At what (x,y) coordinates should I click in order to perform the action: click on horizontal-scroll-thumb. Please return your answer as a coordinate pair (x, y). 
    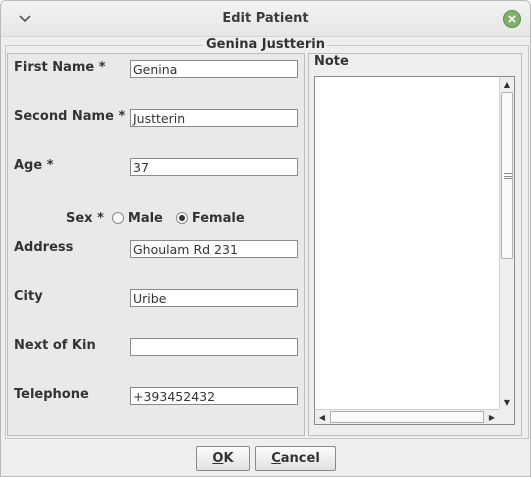
    Looking at the image, I should click on (407, 417).